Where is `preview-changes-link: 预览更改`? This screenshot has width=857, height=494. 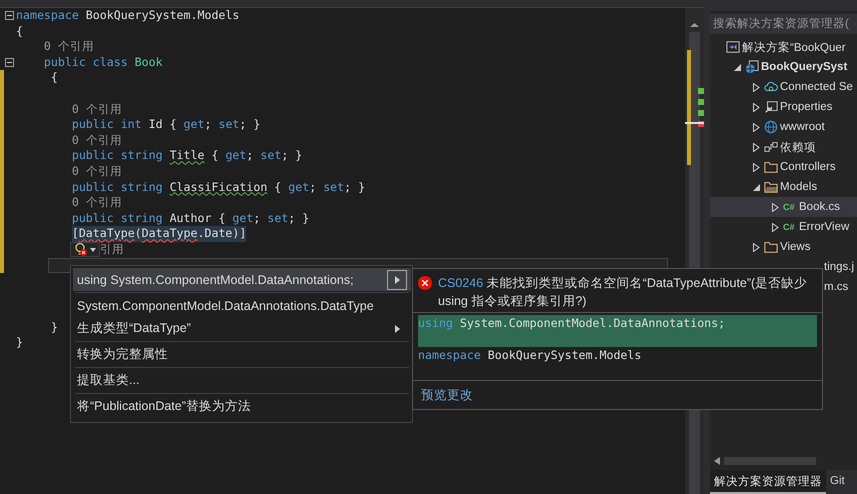
preview-changes-link: 预览更改 is located at coordinates (447, 395).